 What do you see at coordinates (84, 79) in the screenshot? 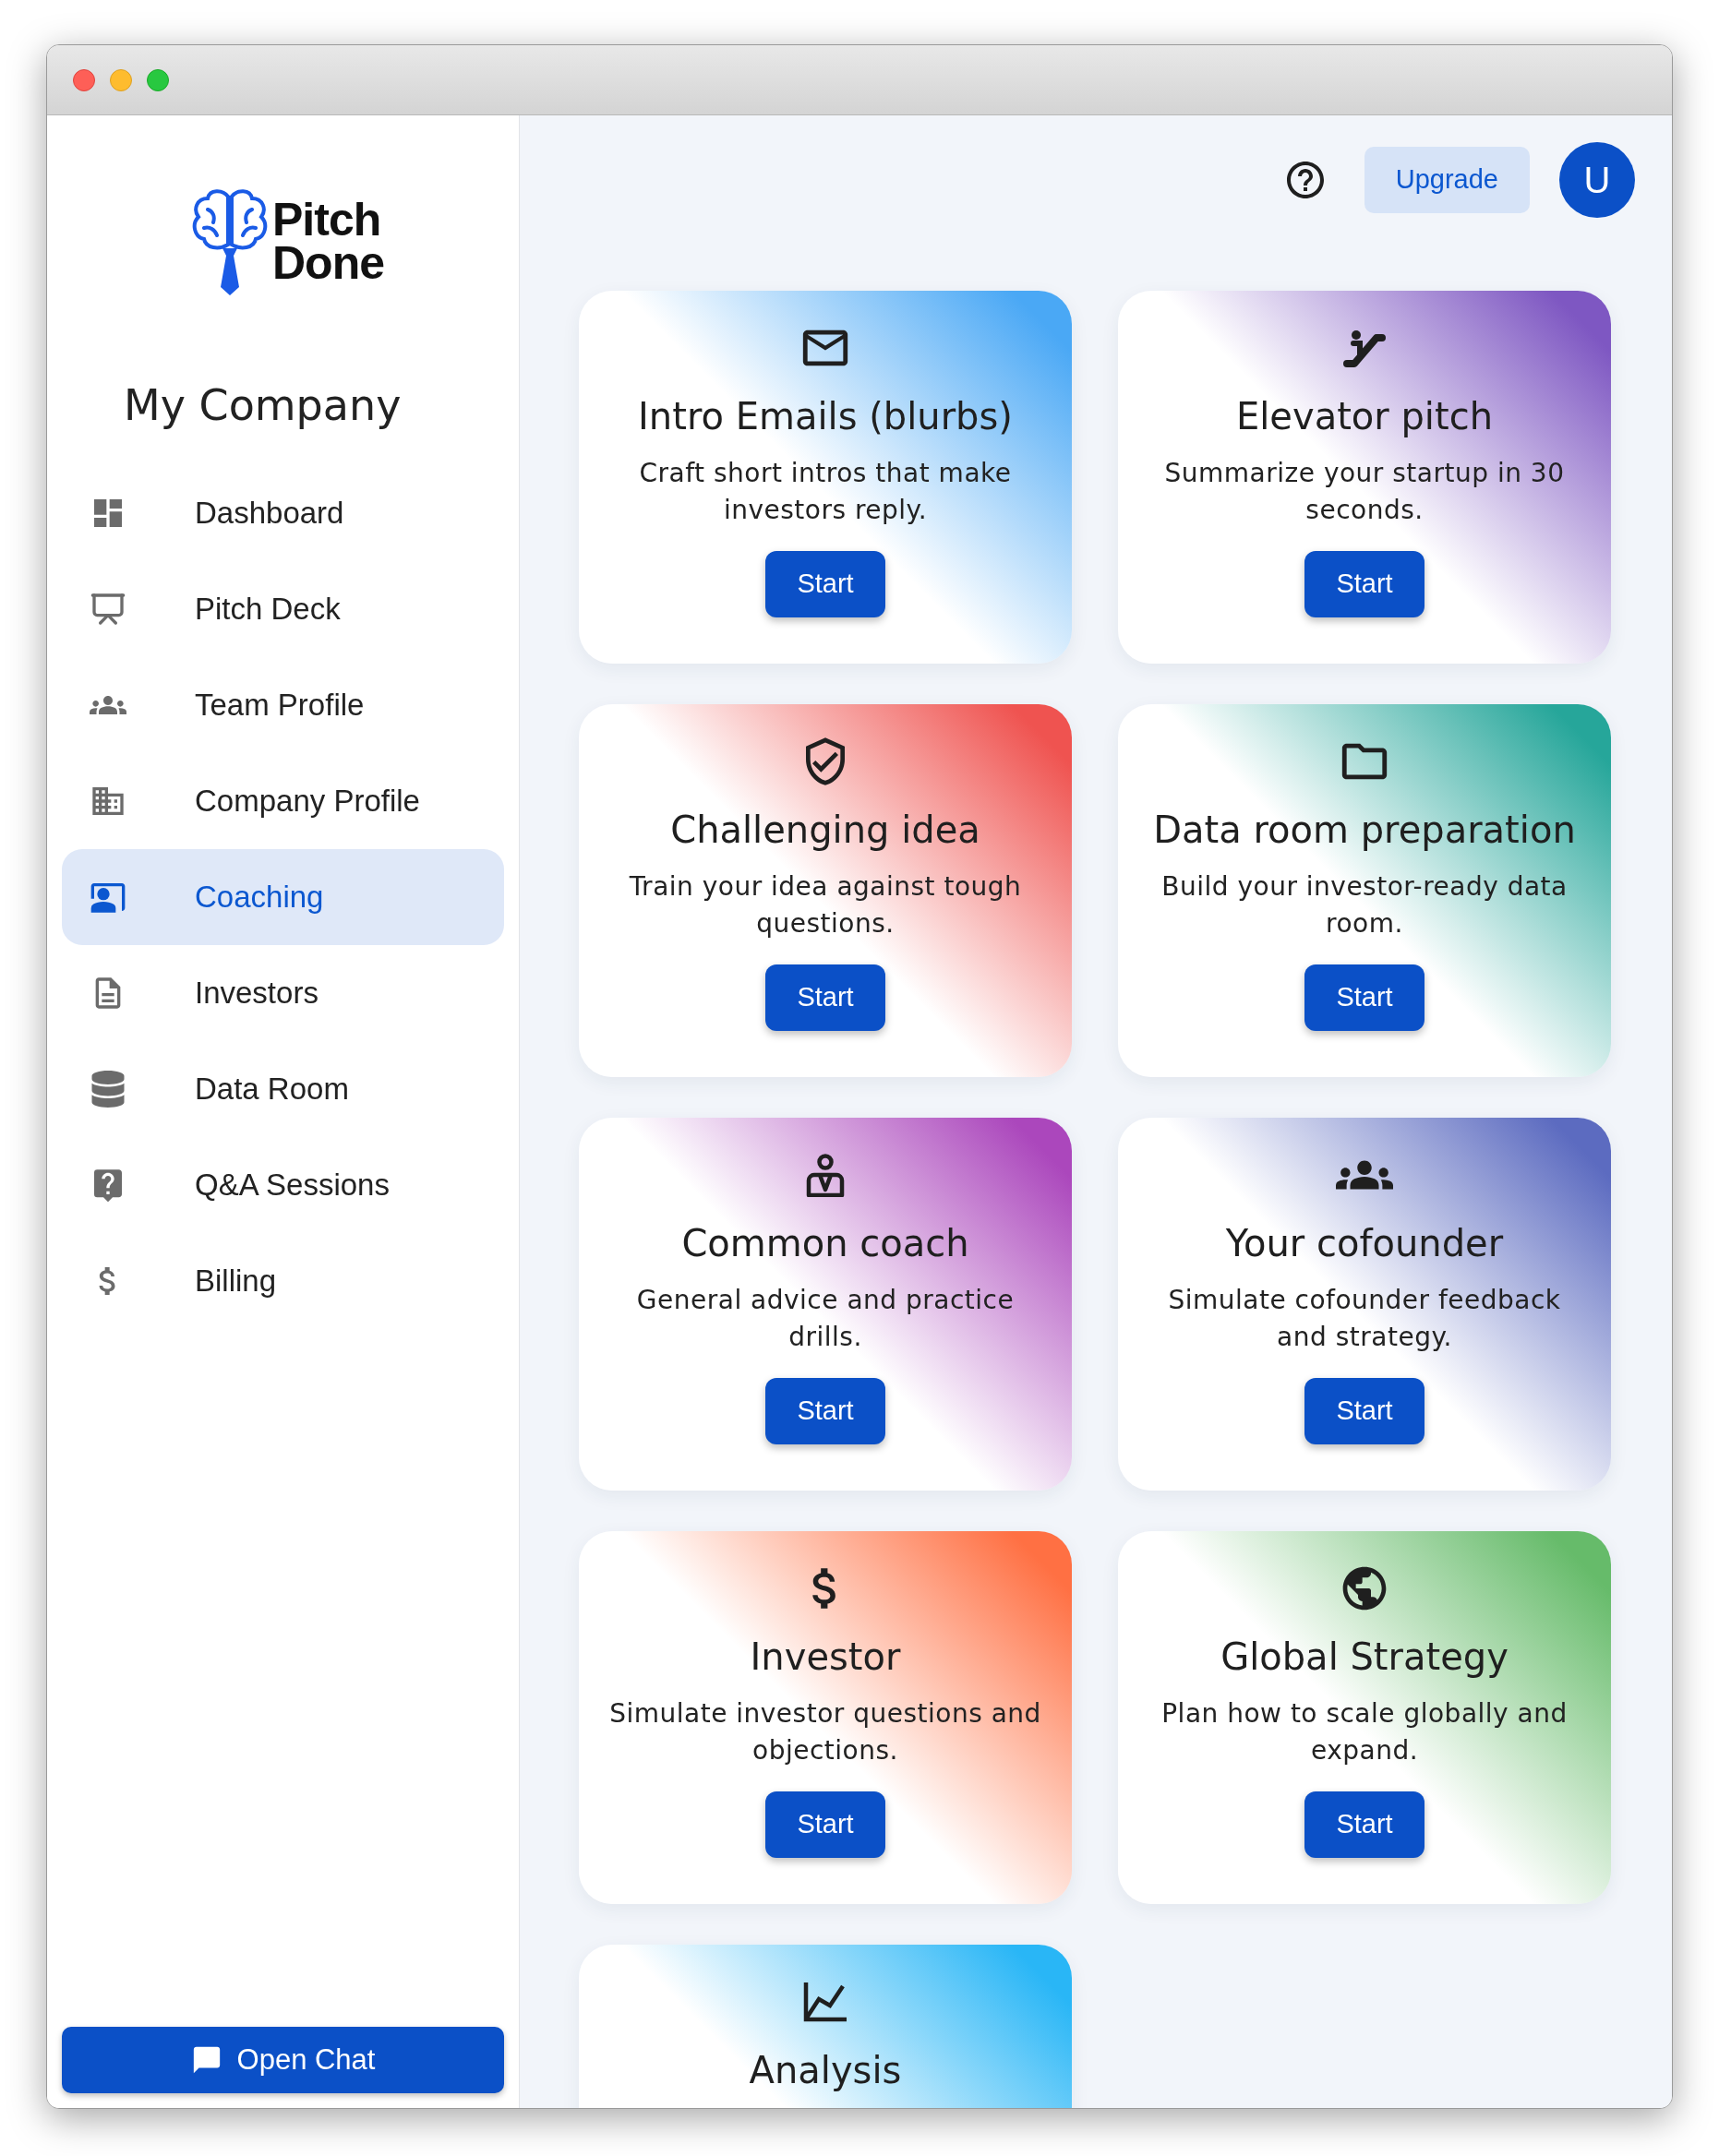
I see `close-window-button` at bounding box center [84, 79].